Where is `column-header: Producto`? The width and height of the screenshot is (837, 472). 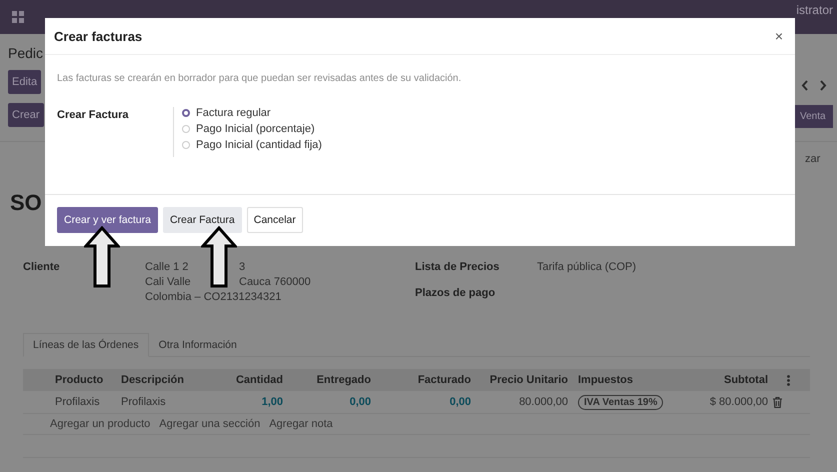 column-header: Producto is located at coordinates (83, 380).